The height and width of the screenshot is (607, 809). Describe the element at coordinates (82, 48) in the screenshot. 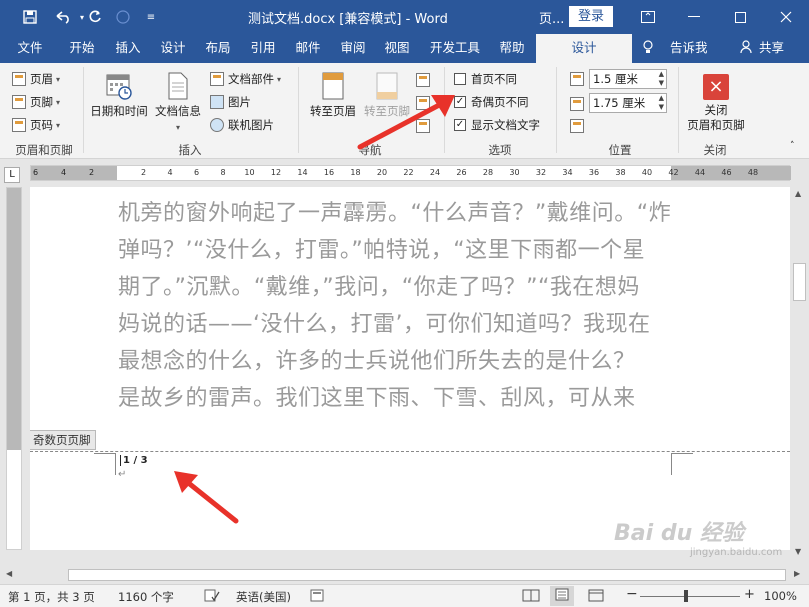

I see `menu-home: 开始` at that location.